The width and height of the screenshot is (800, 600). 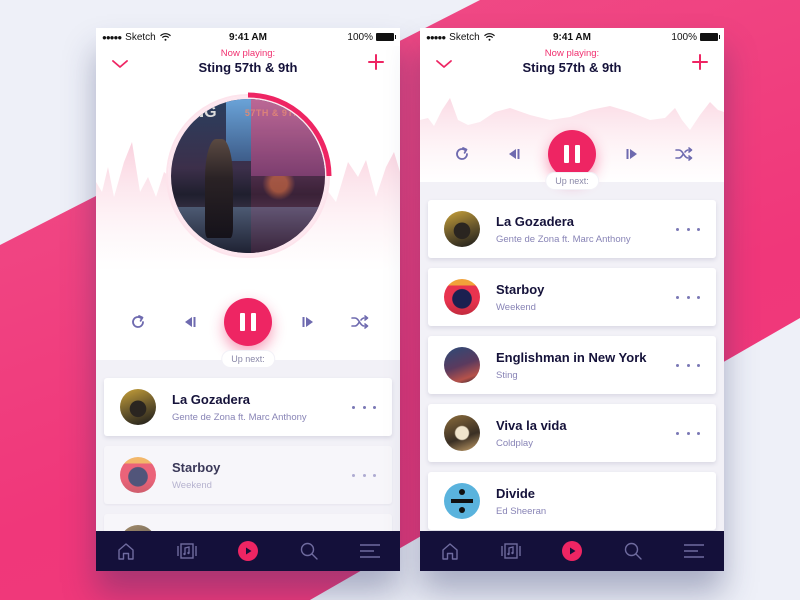 I want to click on queue-item: Divide Ed Sheeran, so click(x=572, y=501).